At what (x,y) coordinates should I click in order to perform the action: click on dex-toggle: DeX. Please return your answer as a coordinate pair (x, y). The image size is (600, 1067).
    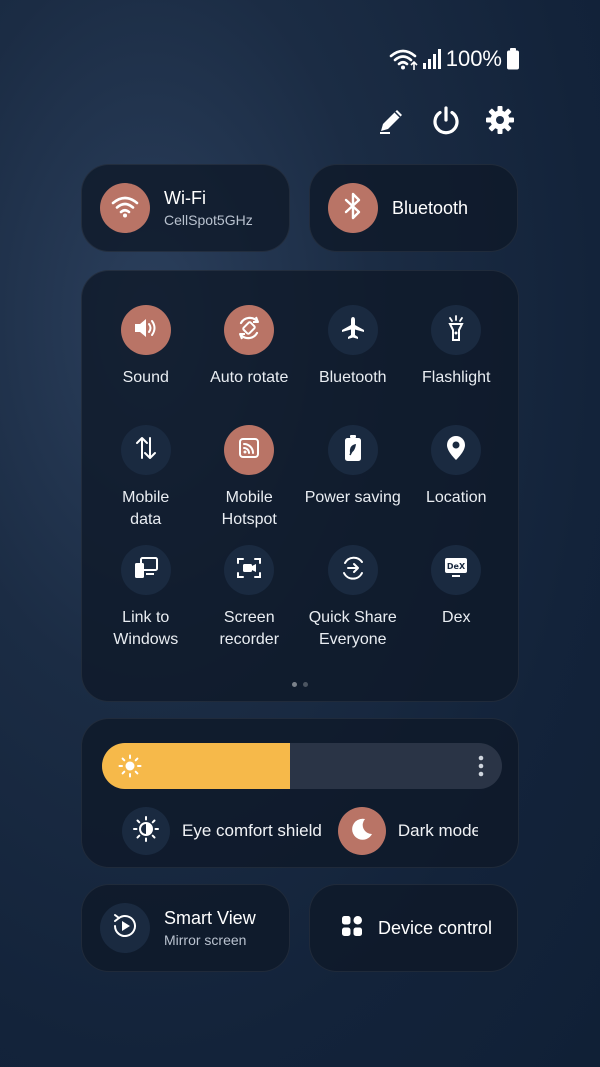
    Looking at the image, I should click on (456, 570).